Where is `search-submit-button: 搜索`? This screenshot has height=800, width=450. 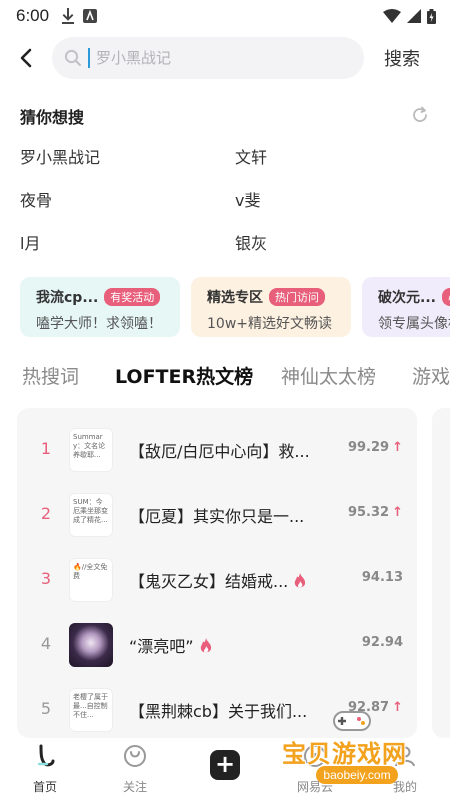
search-submit-button: 搜索 is located at coordinates (402, 58).